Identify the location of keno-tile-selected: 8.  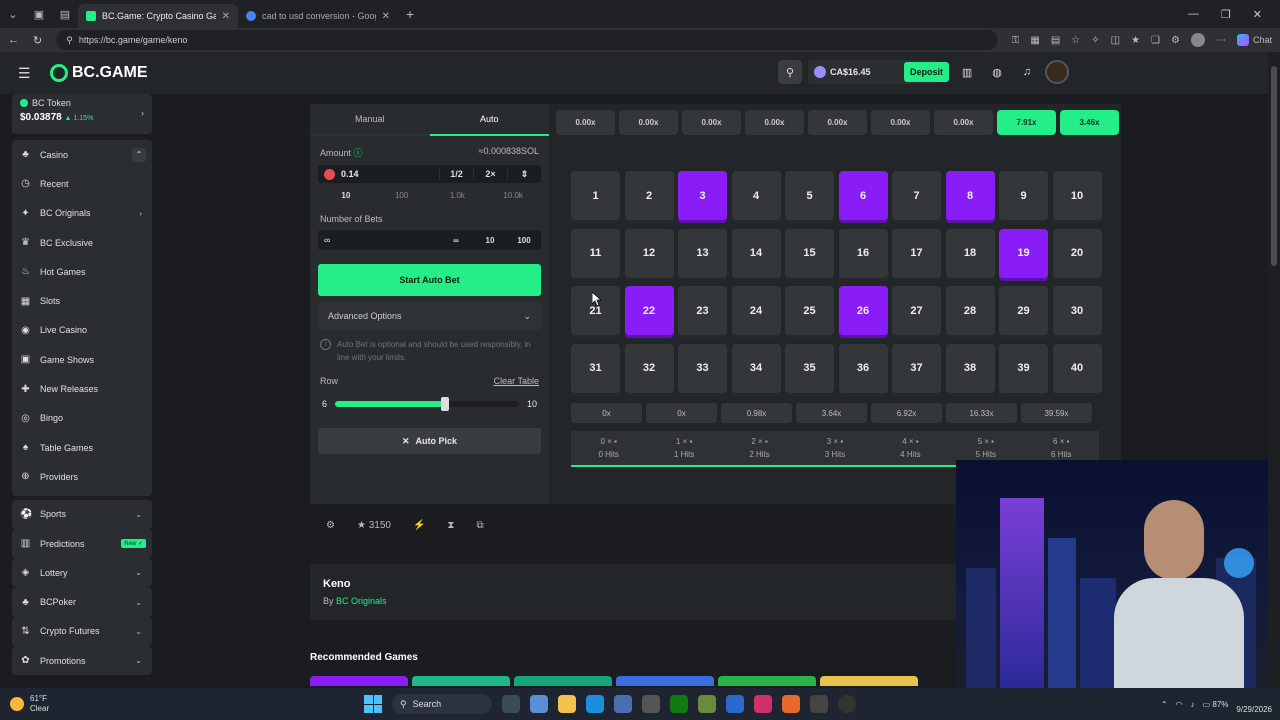
(970, 195).